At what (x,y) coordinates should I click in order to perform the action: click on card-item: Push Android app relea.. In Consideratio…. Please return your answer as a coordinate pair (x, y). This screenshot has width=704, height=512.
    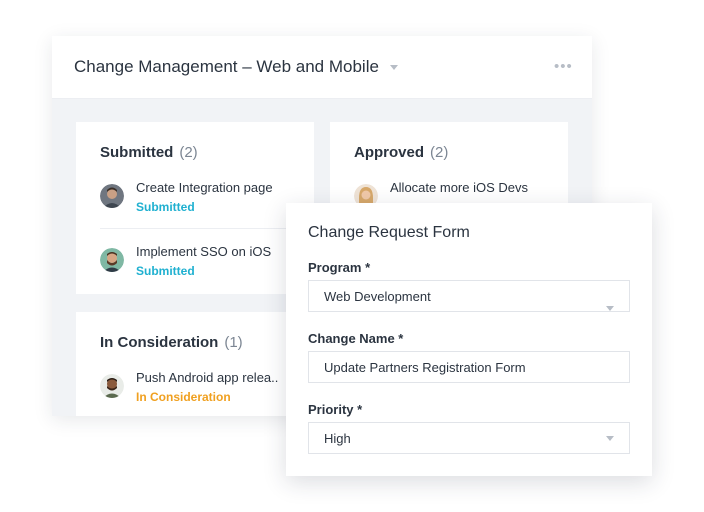
    Looking at the image, I should click on (200, 390).